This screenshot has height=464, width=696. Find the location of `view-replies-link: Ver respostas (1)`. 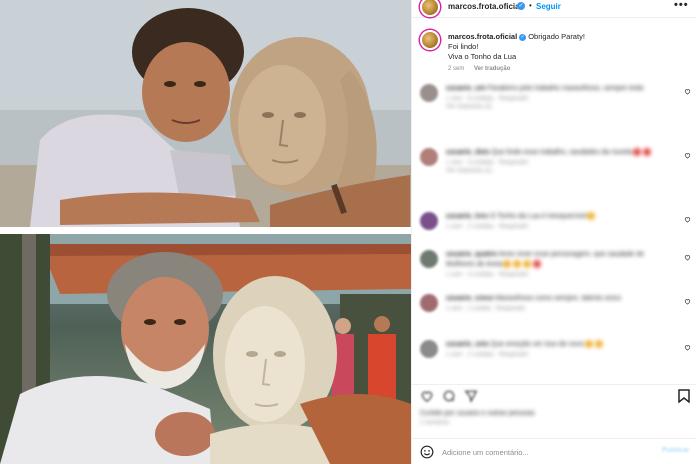

view-replies-link: Ver respostas (1) is located at coordinates (558, 171).